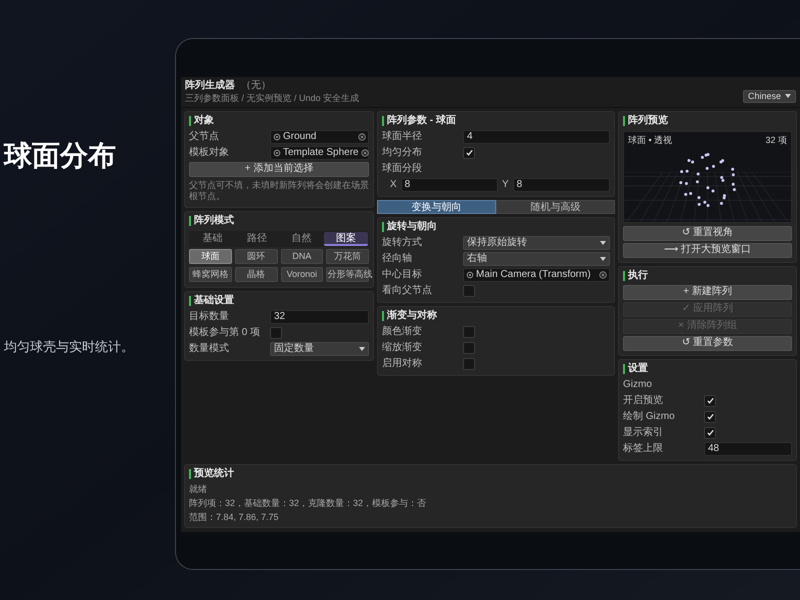  What do you see at coordinates (402, 242) in the screenshot?
I see `field-label: 旋转方式` at bounding box center [402, 242].